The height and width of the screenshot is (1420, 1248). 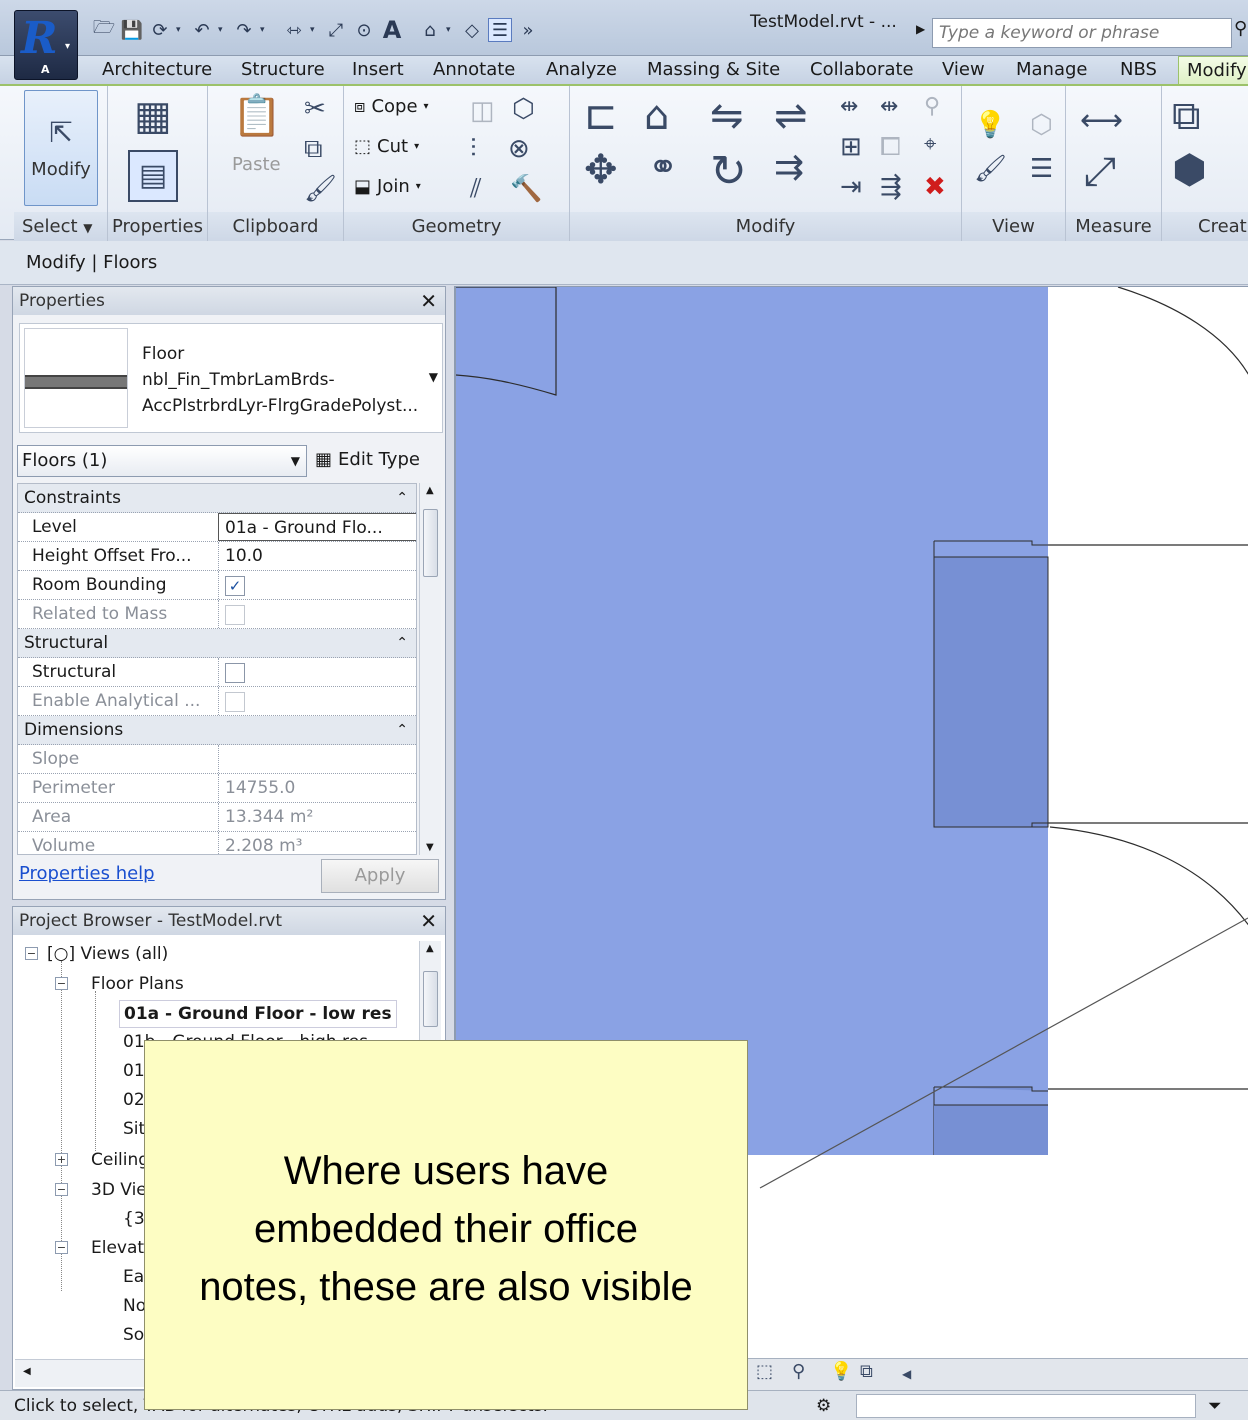 I want to click on properties-help-link: Properties help, so click(x=87, y=873).